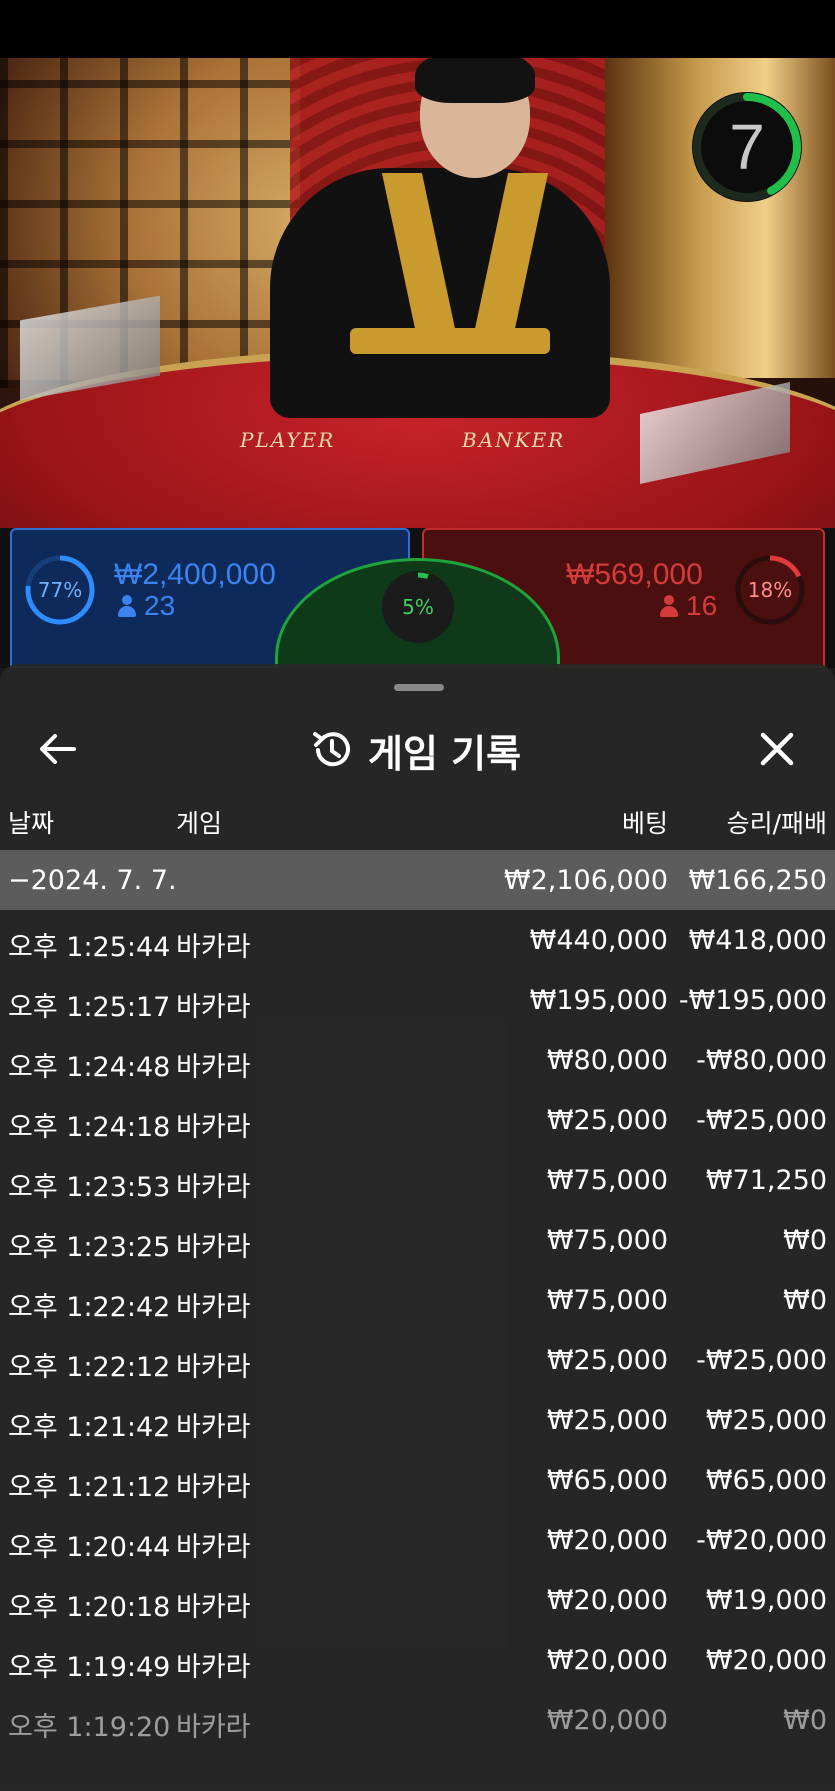 Image resolution: width=835 pixels, height=1791 pixels. Describe the element at coordinates (644, 823) in the screenshot. I see `column-header-bet: 베팅` at that location.